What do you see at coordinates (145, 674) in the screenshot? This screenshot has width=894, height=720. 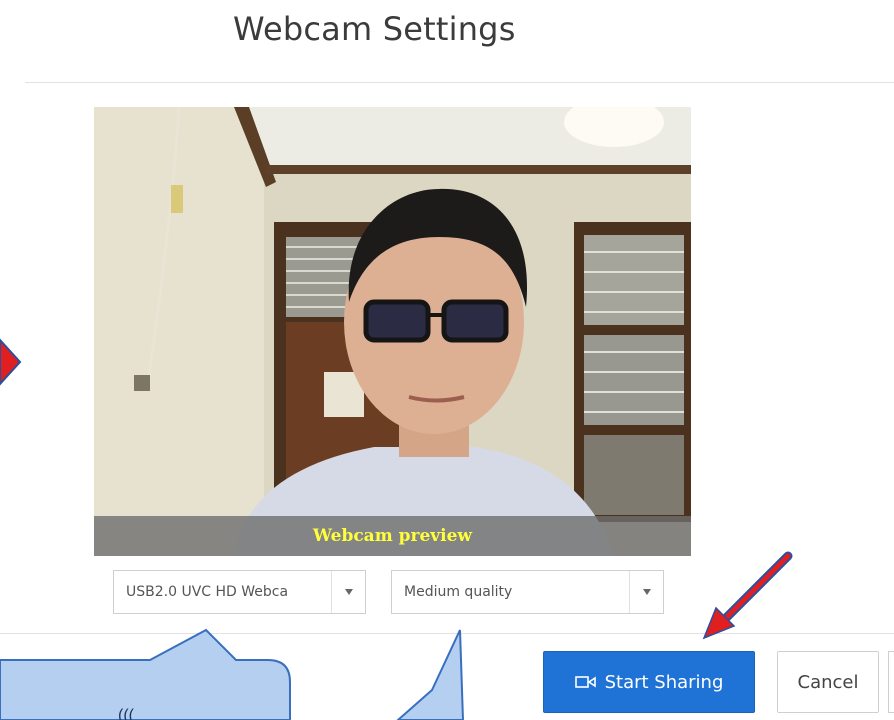 I see `device-callout-bubble` at bounding box center [145, 674].